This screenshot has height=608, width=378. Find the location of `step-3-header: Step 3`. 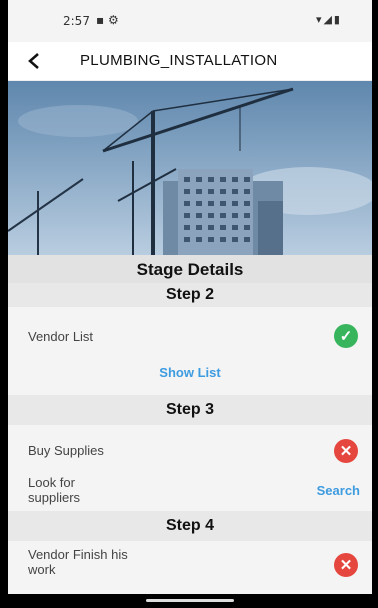

step-3-header: Step 3 is located at coordinates (190, 410).